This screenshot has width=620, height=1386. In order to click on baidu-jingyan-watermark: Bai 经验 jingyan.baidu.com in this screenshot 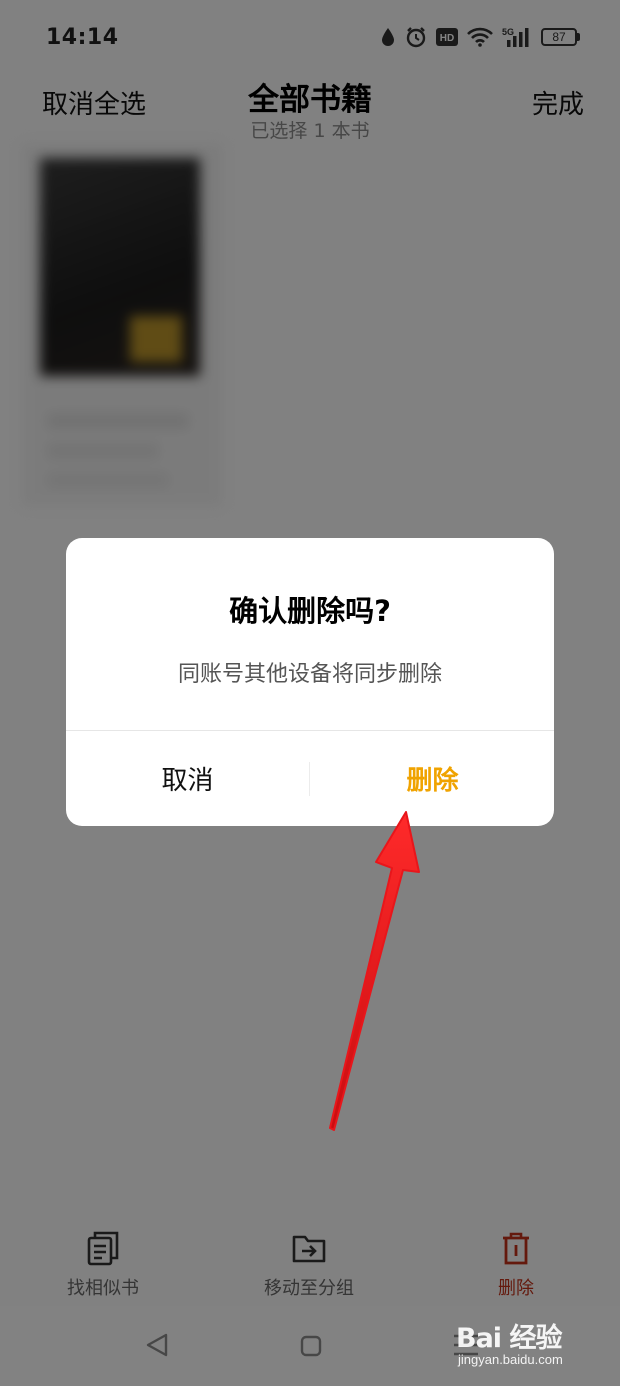, I will do `click(531, 1346)`.